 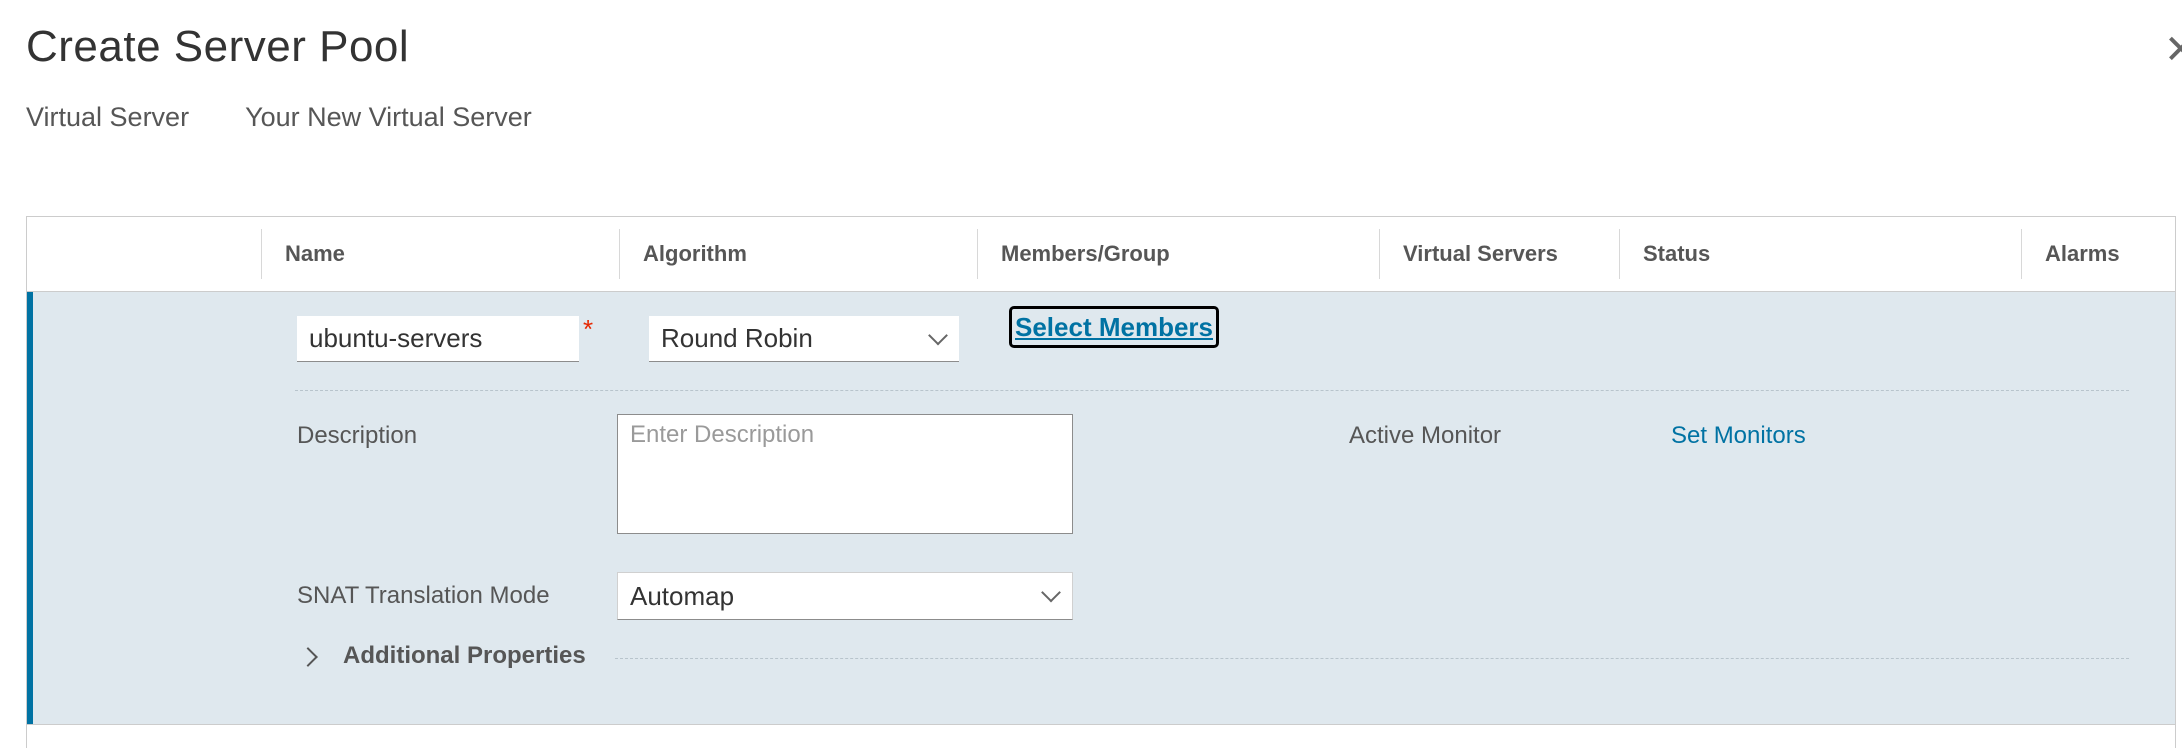 What do you see at coordinates (1372, 658) in the screenshot?
I see `additional-properties-divider` at bounding box center [1372, 658].